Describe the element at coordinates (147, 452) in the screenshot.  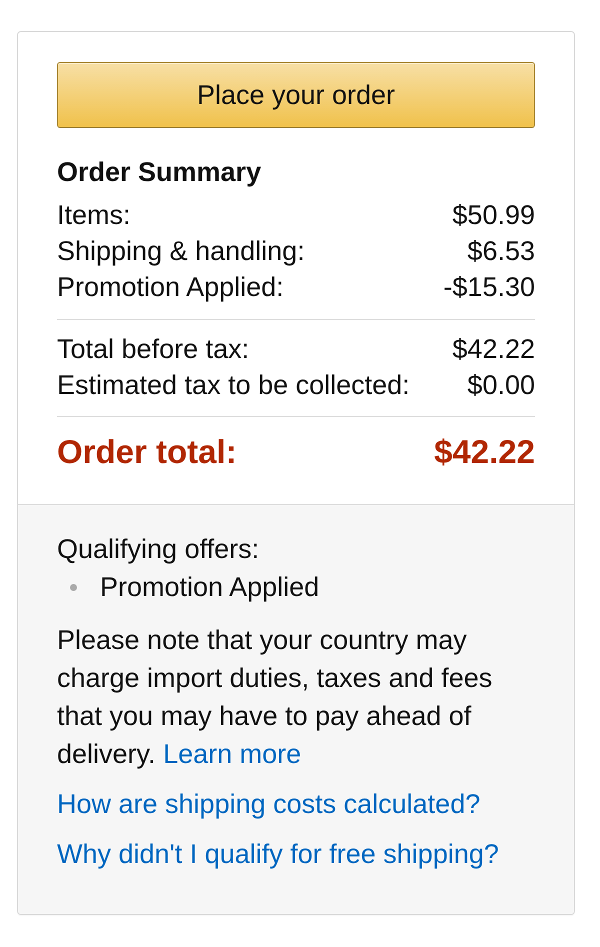
I see `order-total-label: Order total:` at that location.